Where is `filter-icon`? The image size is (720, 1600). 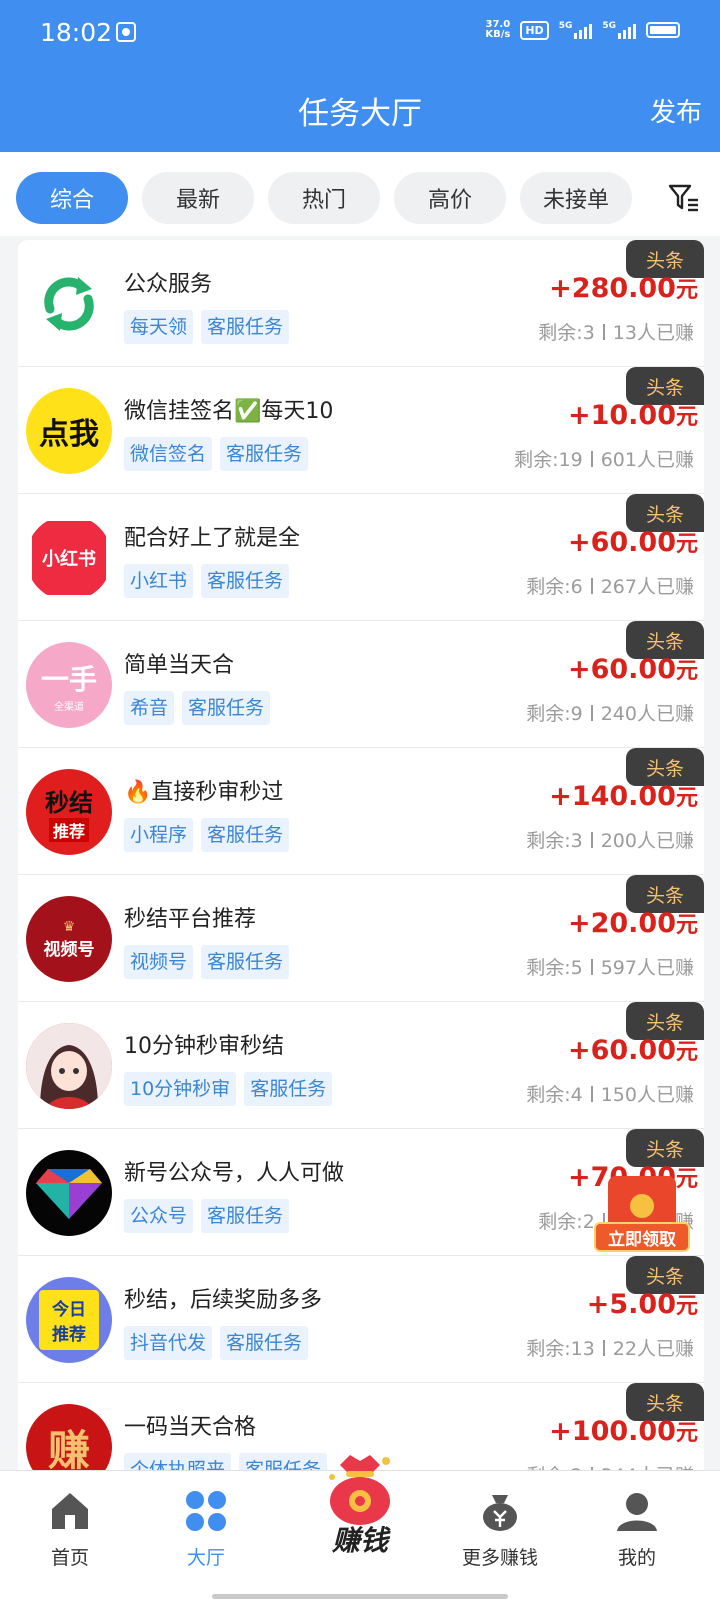 filter-icon is located at coordinates (684, 198).